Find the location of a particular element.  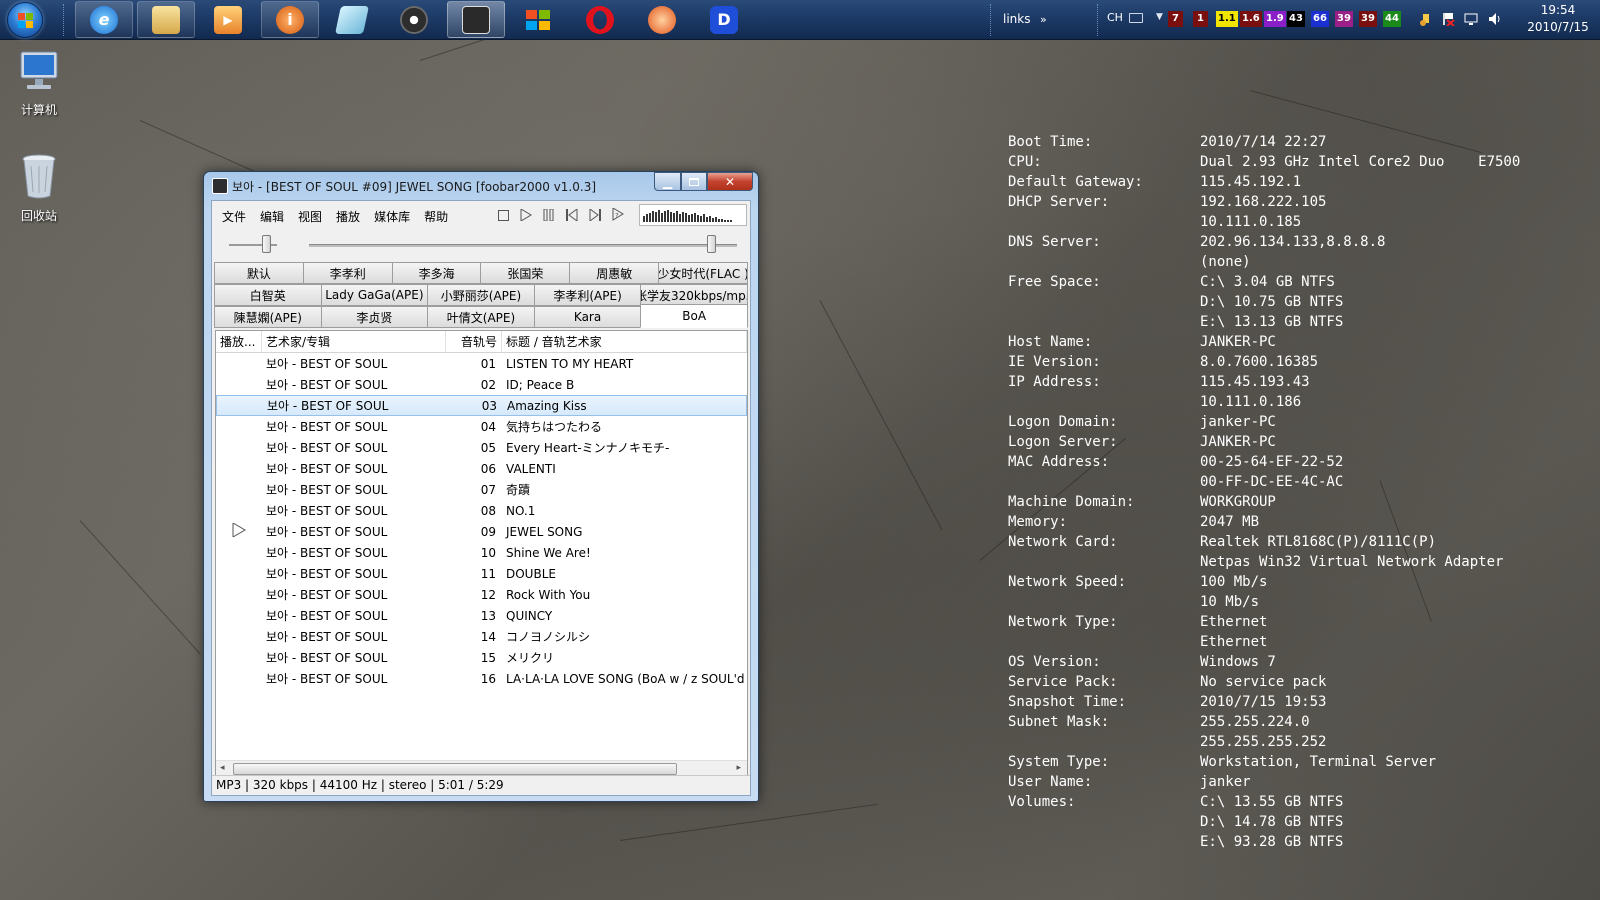

playlist-row: 보아 - BEST OF SOUL 03 Amazing Kiss is located at coordinates (481, 405).